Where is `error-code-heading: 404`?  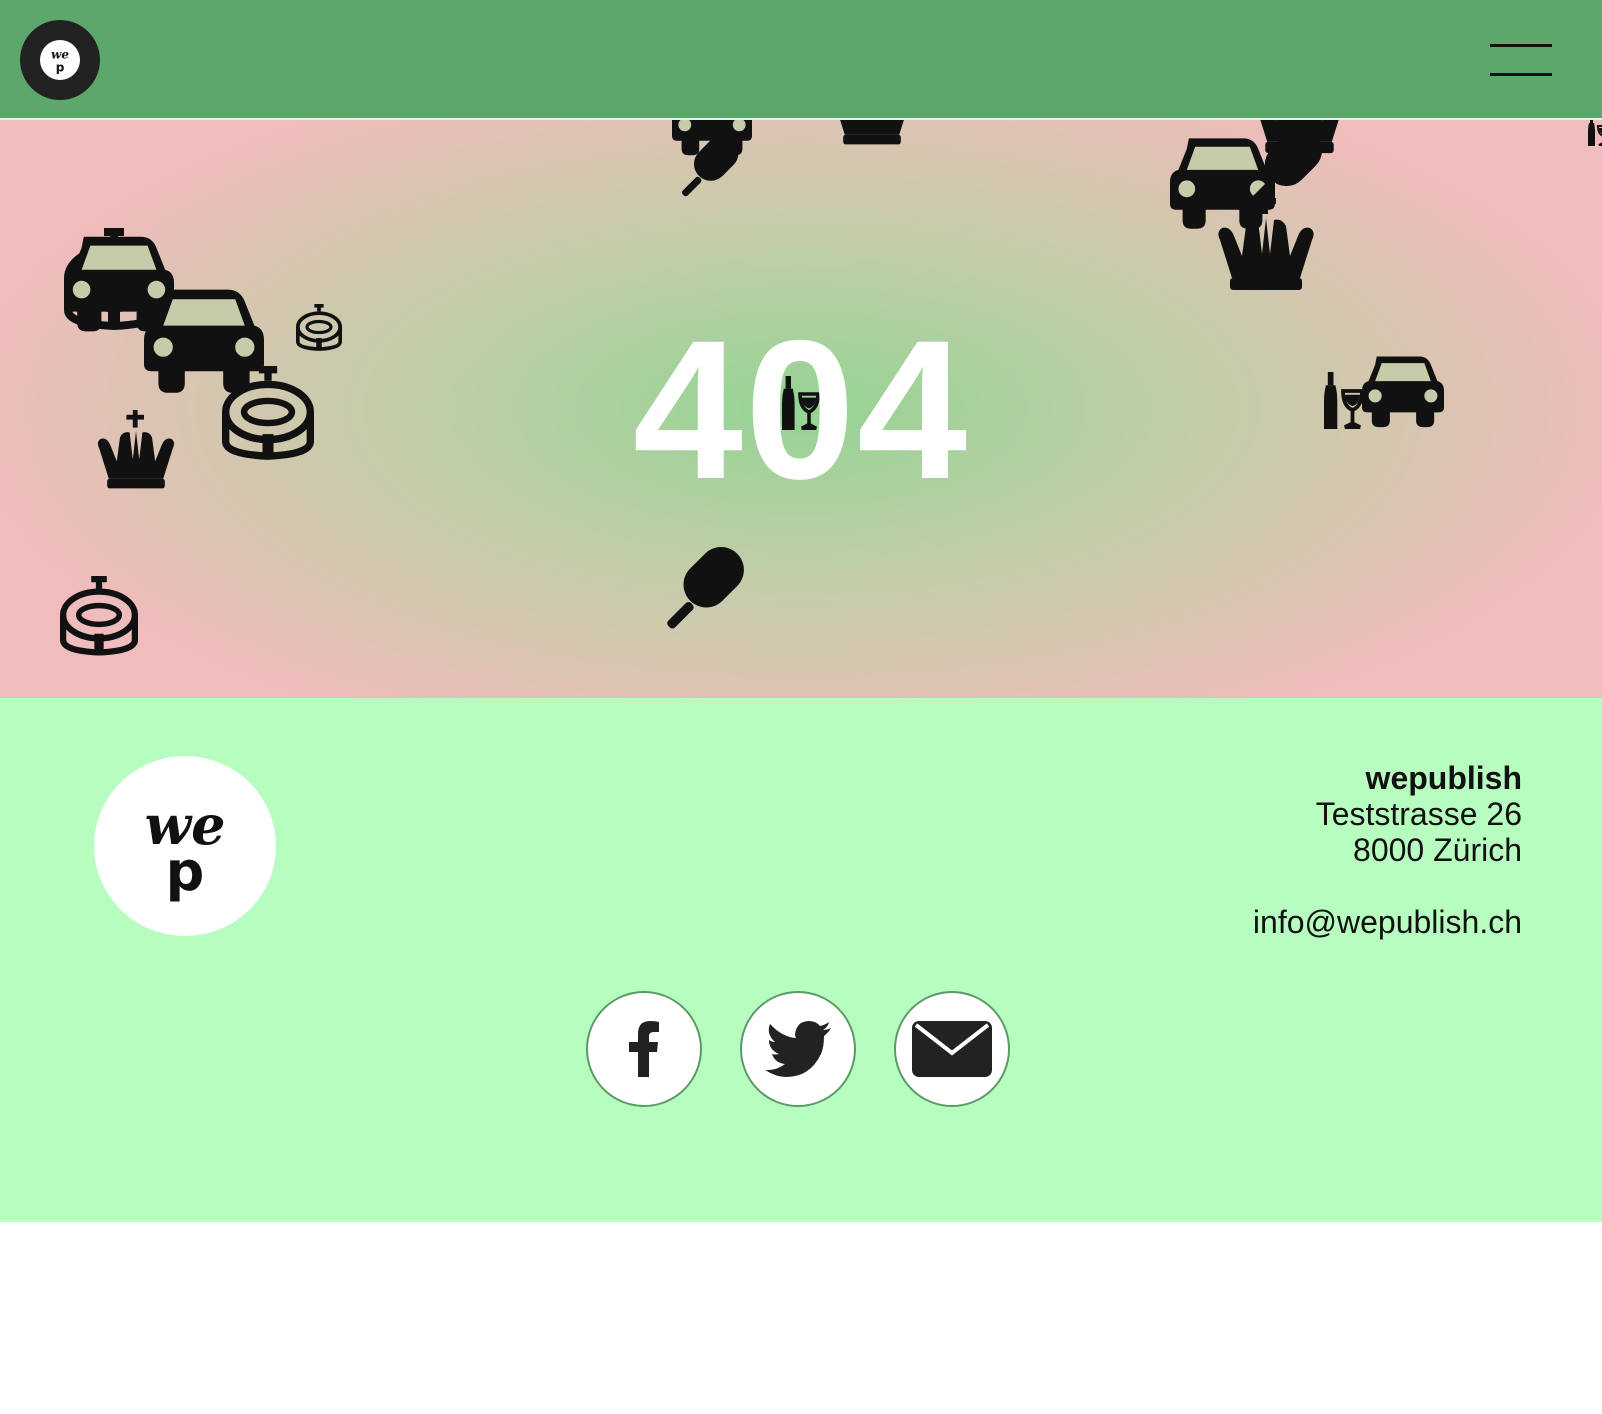 error-code-heading: 404 is located at coordinates (801, 409).